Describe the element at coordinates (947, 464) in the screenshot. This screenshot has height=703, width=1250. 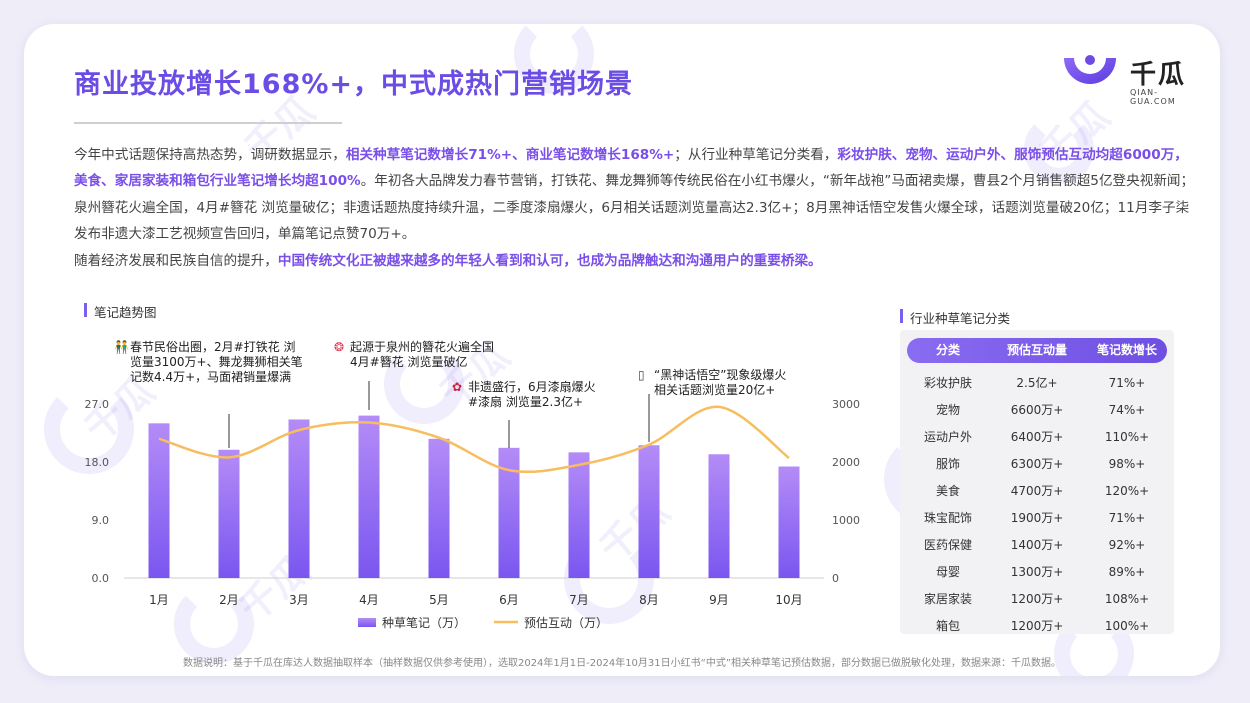
I see `table-cell: 服饰` at that location.